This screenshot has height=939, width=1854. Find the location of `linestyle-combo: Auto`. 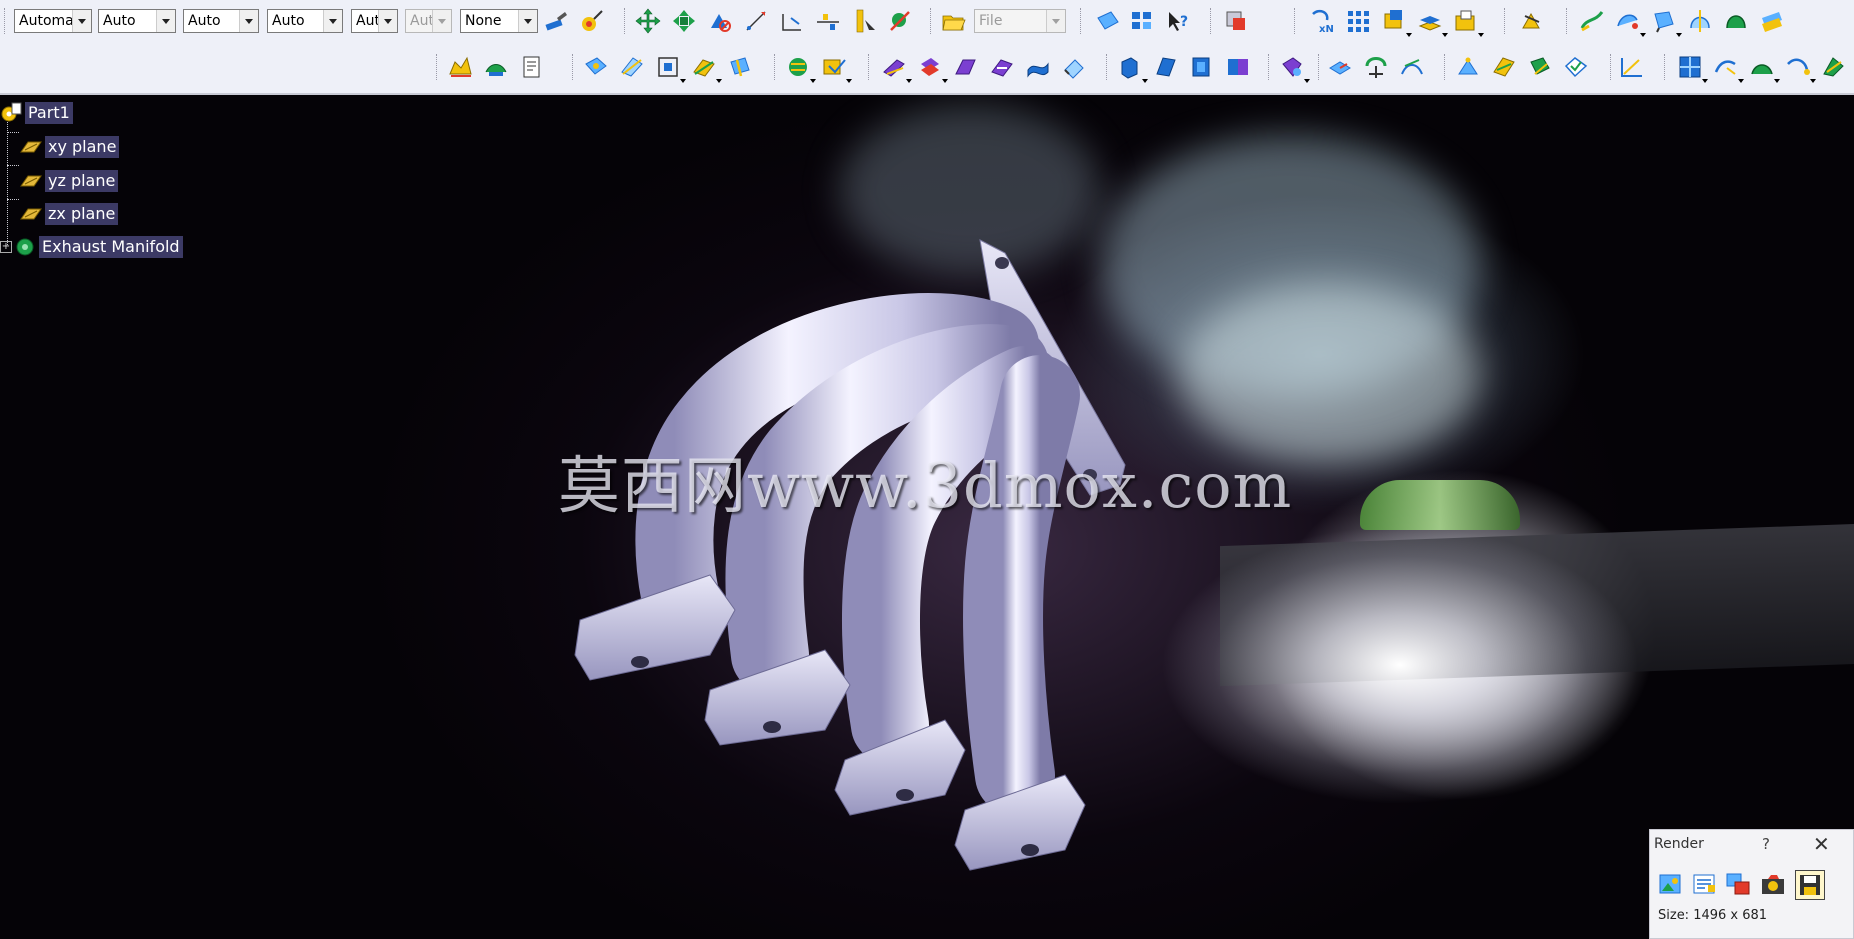

linestyle-combo: Auto is located at coordinates (305, 21).